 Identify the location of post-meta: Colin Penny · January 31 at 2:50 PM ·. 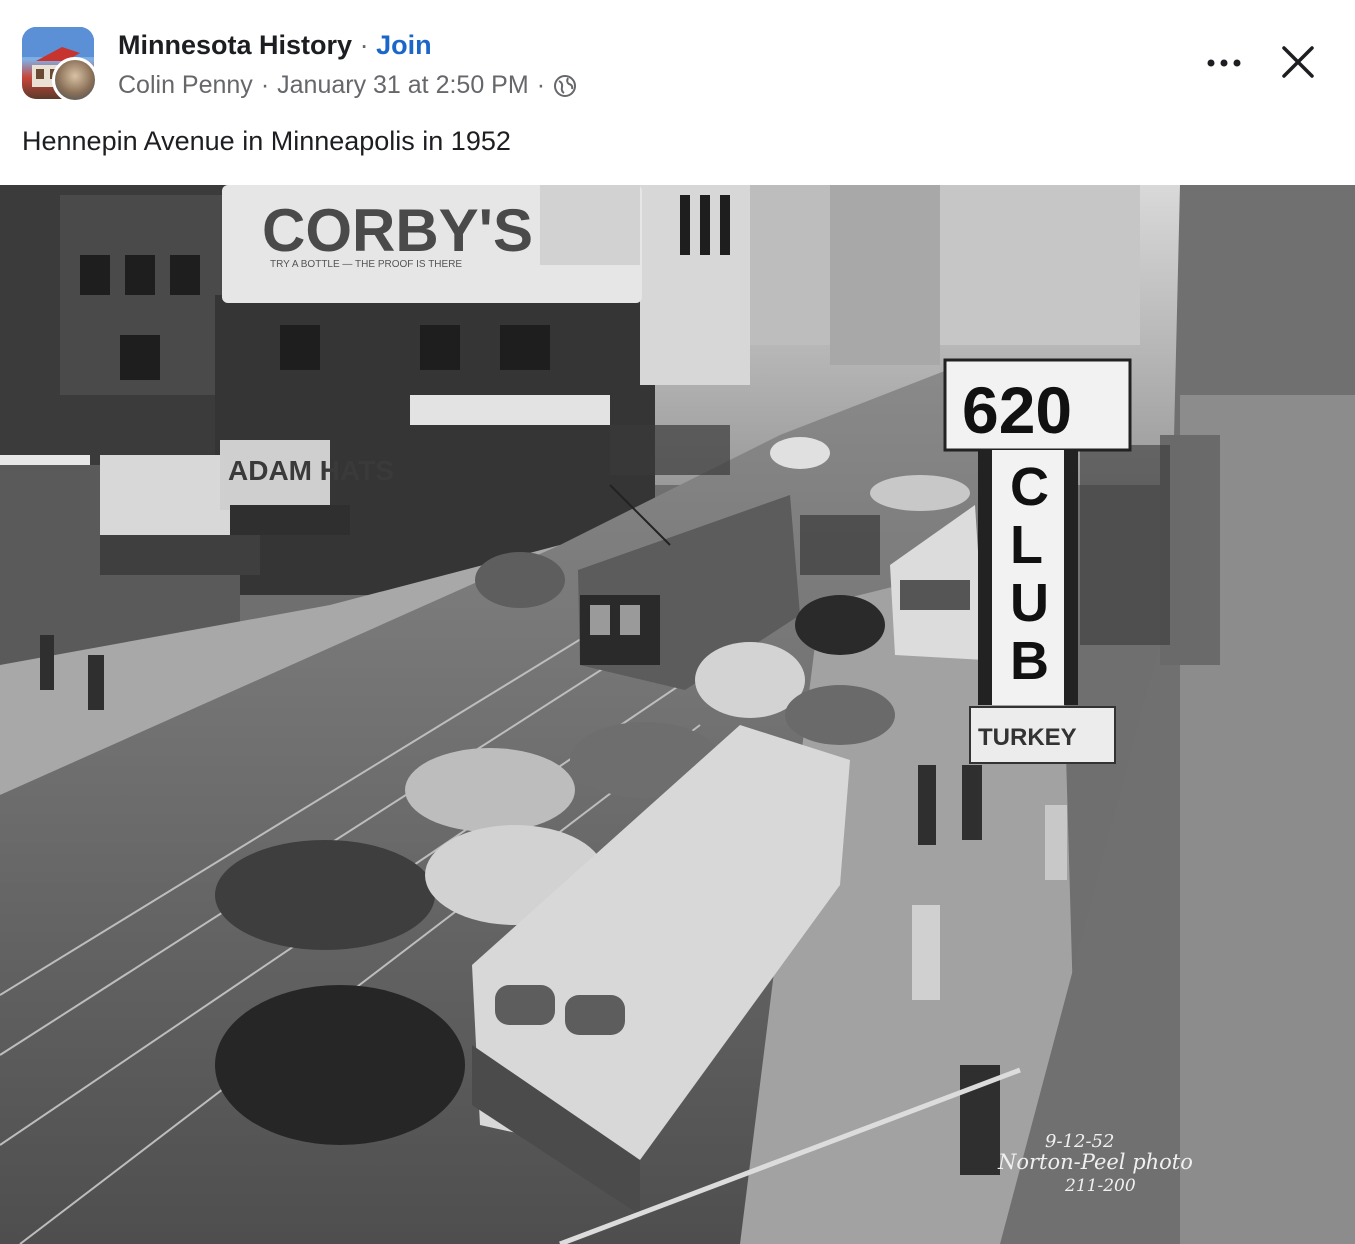
(347, 85).